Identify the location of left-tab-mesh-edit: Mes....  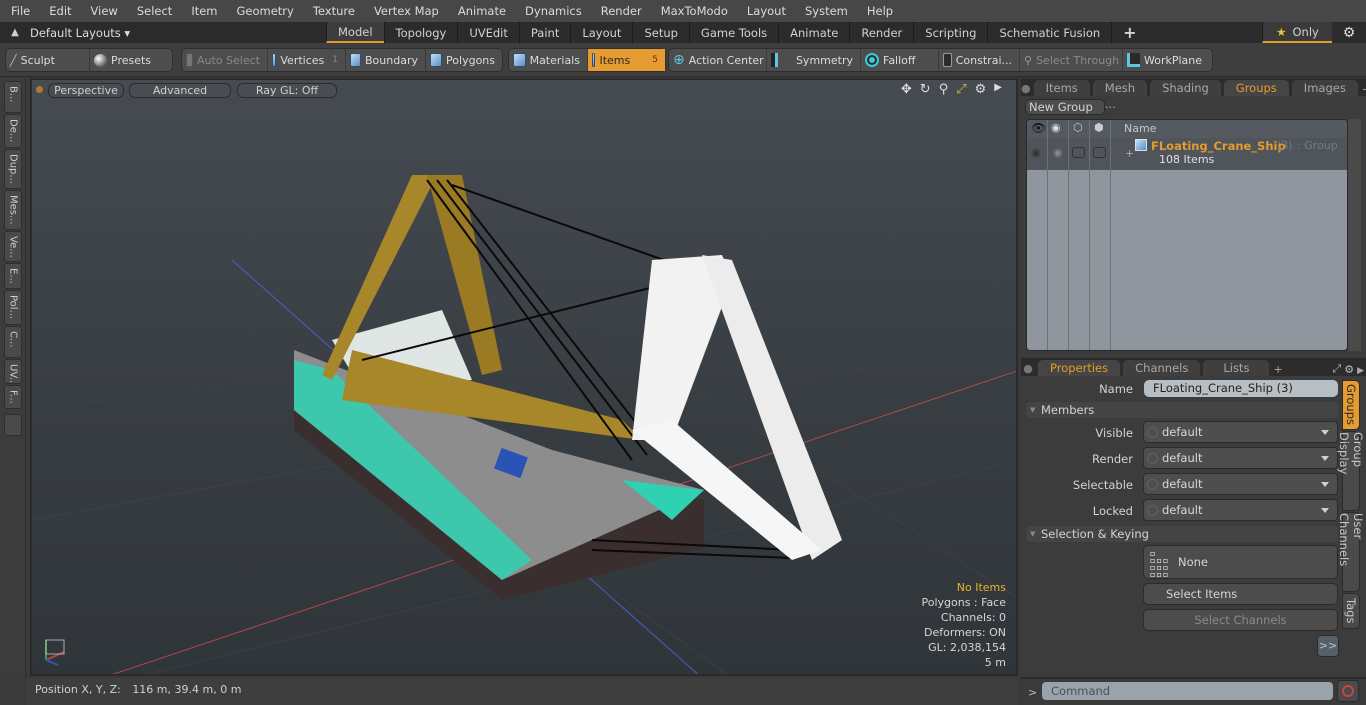
(13, 210).